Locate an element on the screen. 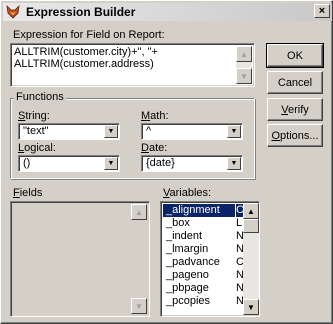 The height and width of the screenshot is (324, 333). variable-name: _pbpage is located at coordinates (187, 288).